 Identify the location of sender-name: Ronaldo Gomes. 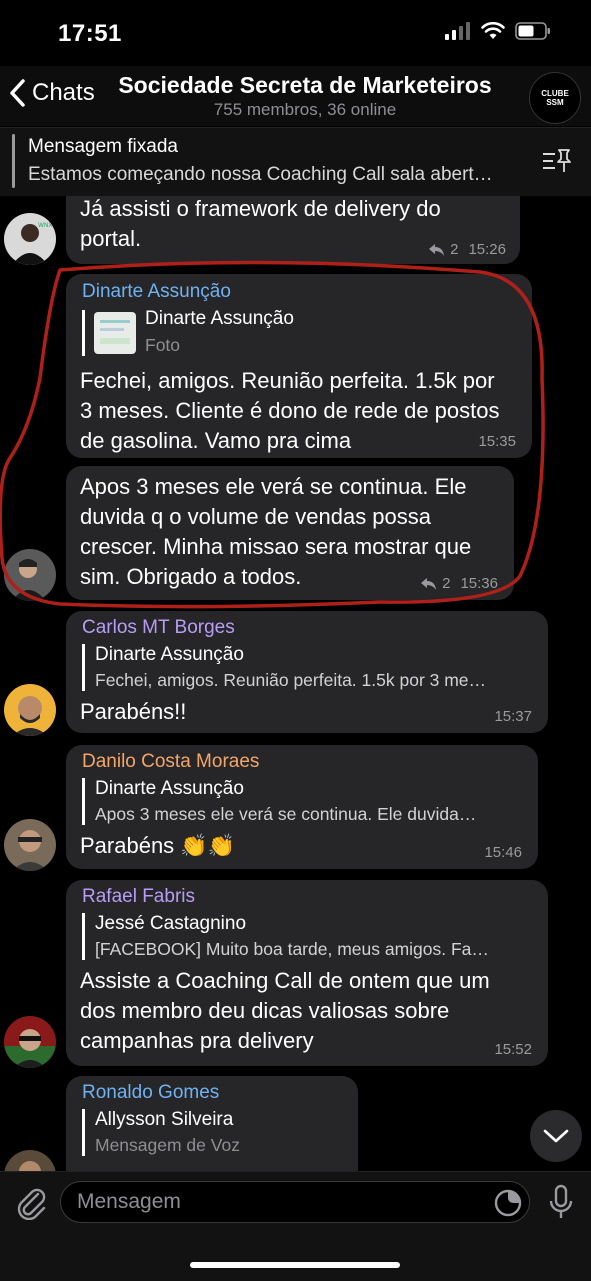
(150, 1093).